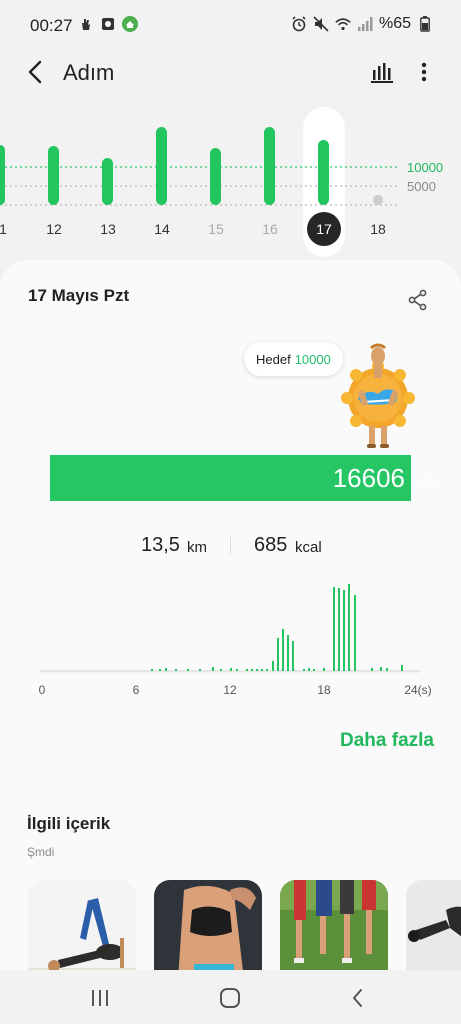 This screenshot has height=1024, width=461. What do you see at coordinates (358, 998) in the screenshot?
I see `nav-back-button` at bounding box center [358, 998].